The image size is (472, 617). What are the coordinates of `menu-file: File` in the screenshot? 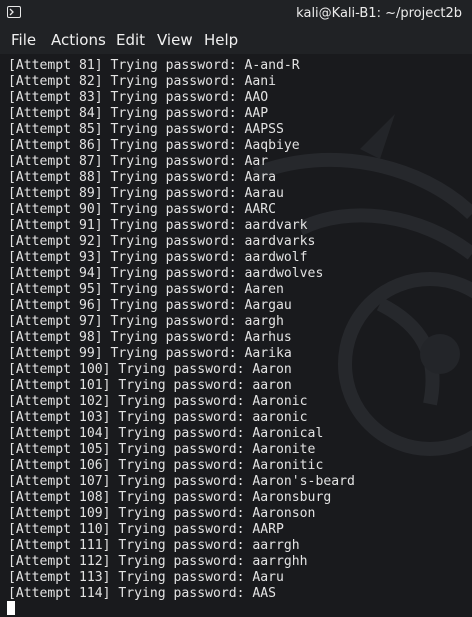 It's located at (23, 40).